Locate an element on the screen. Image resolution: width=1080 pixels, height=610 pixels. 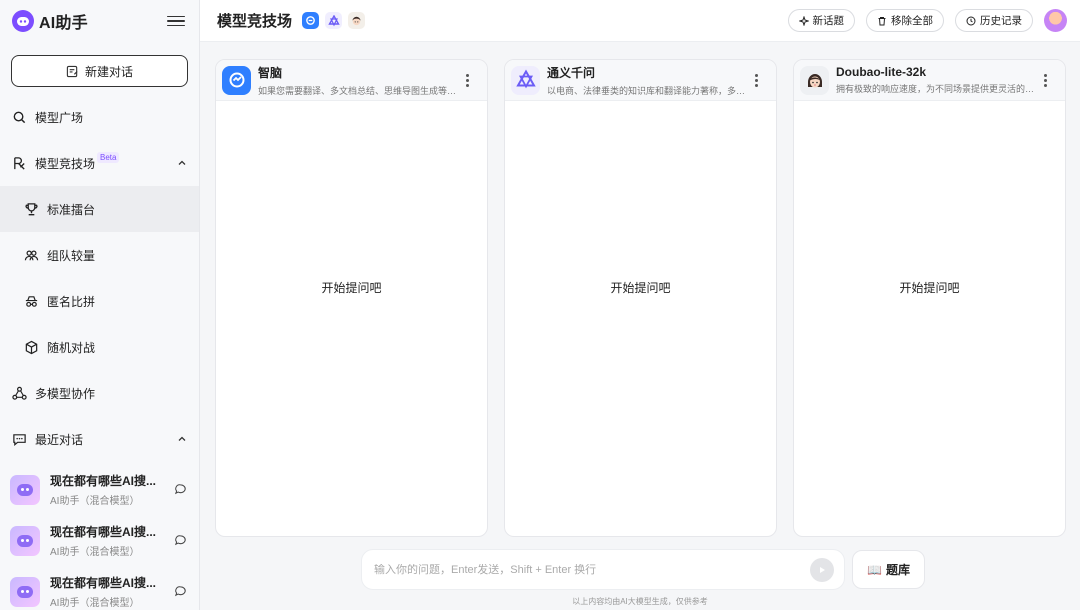
model-name: 通义千问 is located at coordinates (571, 72).